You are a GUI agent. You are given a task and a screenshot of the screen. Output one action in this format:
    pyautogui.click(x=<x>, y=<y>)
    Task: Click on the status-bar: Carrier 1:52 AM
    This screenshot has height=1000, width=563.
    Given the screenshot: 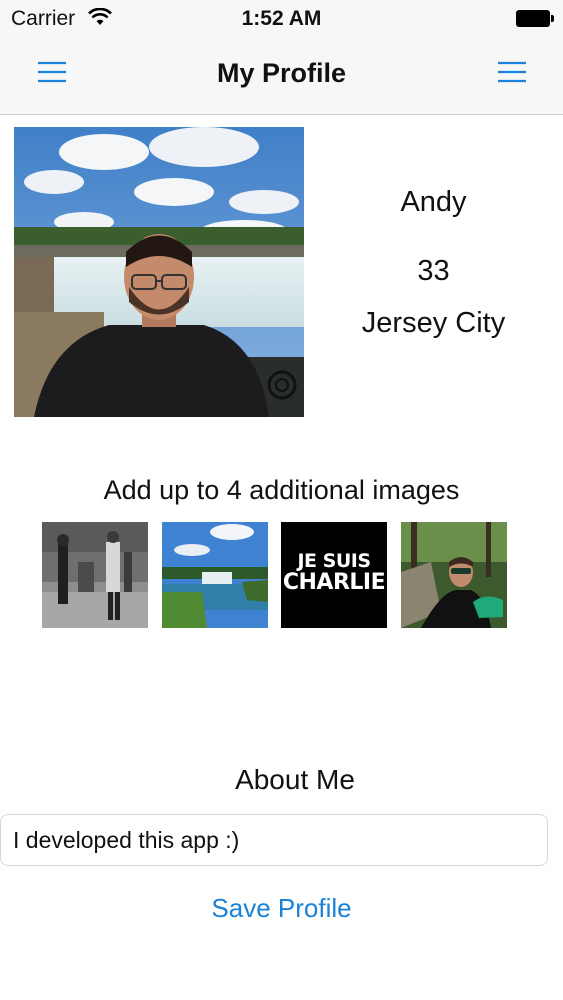 What is the action you would take?
    pyautogui.click(x=281, y=19)
    